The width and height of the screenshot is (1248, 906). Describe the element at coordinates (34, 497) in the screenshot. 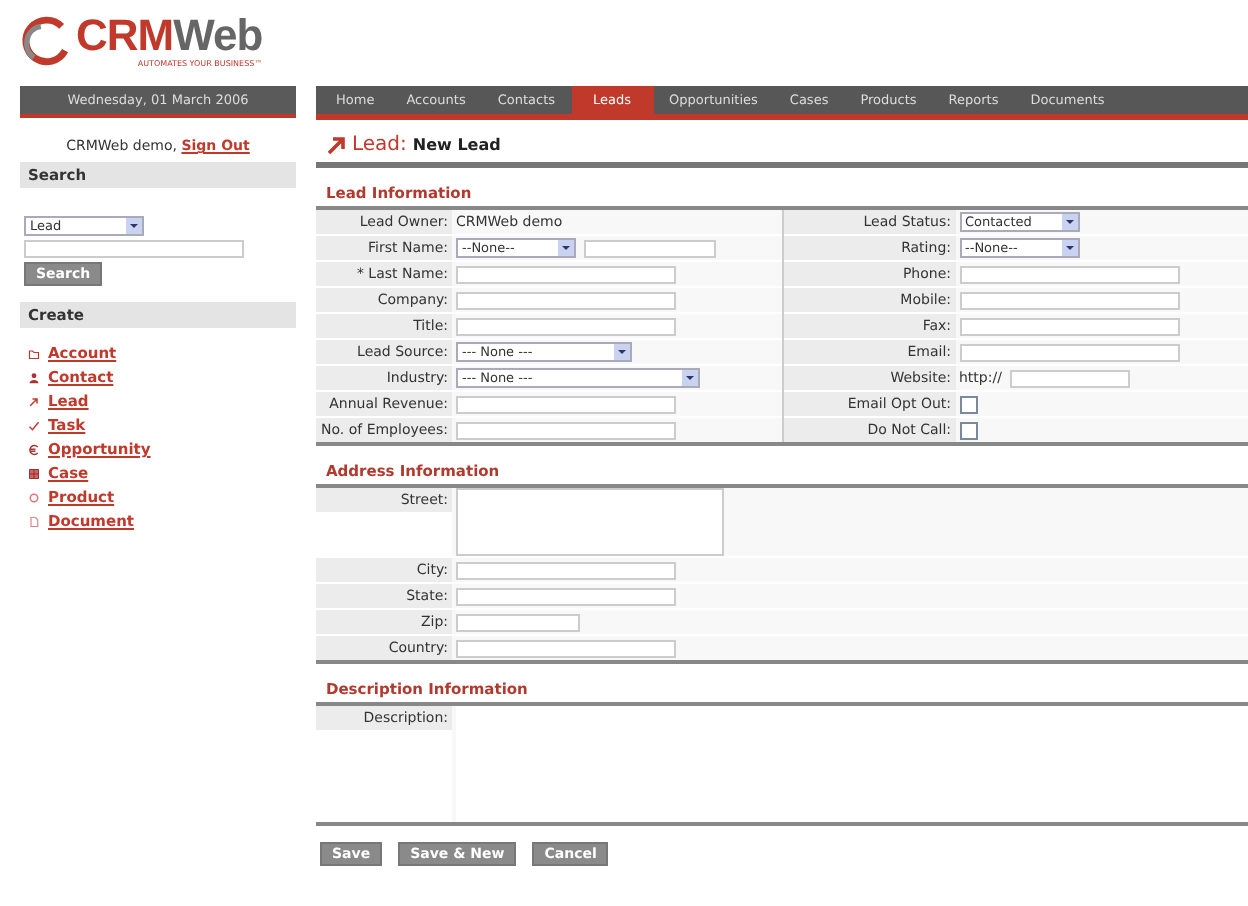

I see `circle-icon` at that location.